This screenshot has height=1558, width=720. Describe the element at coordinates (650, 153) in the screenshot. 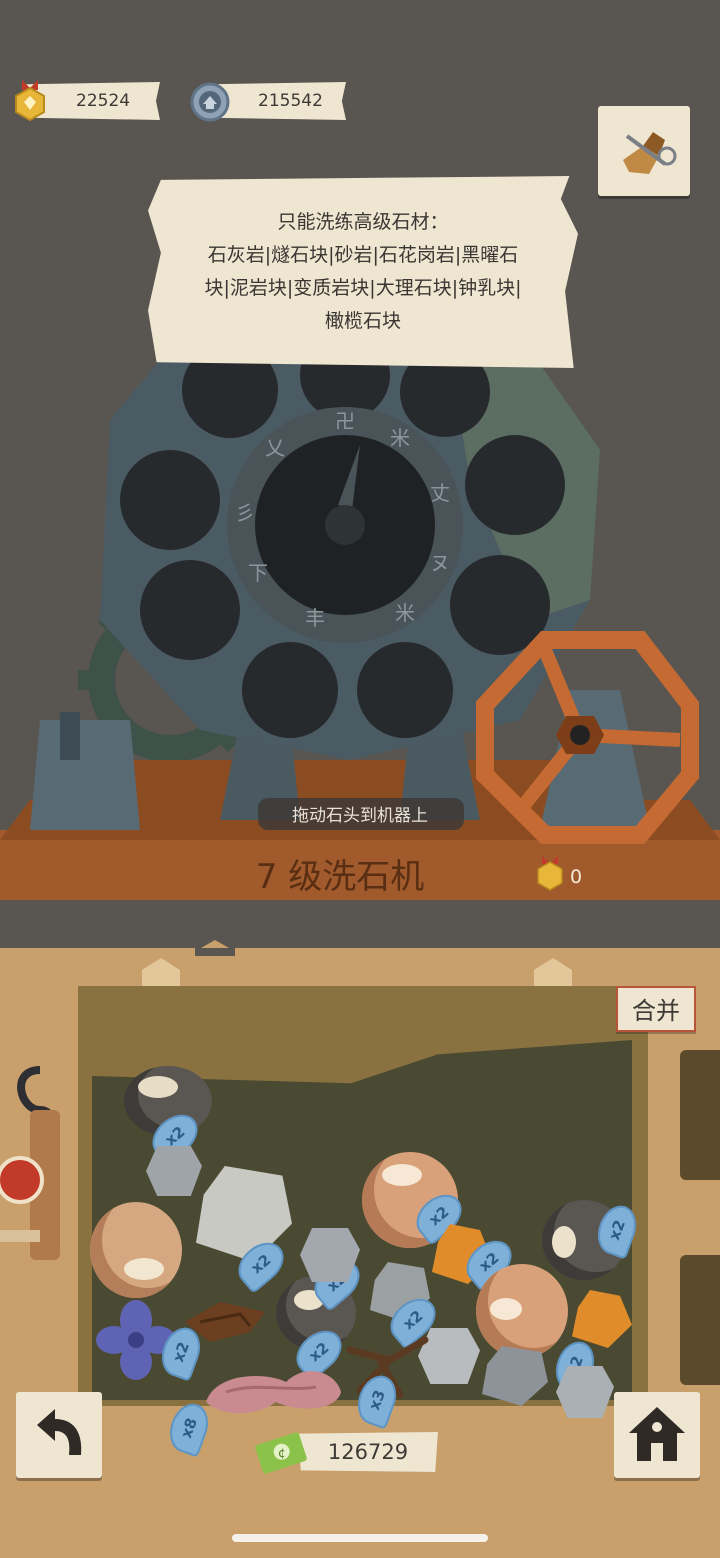

I see `hammer-tool-icon` at that location.